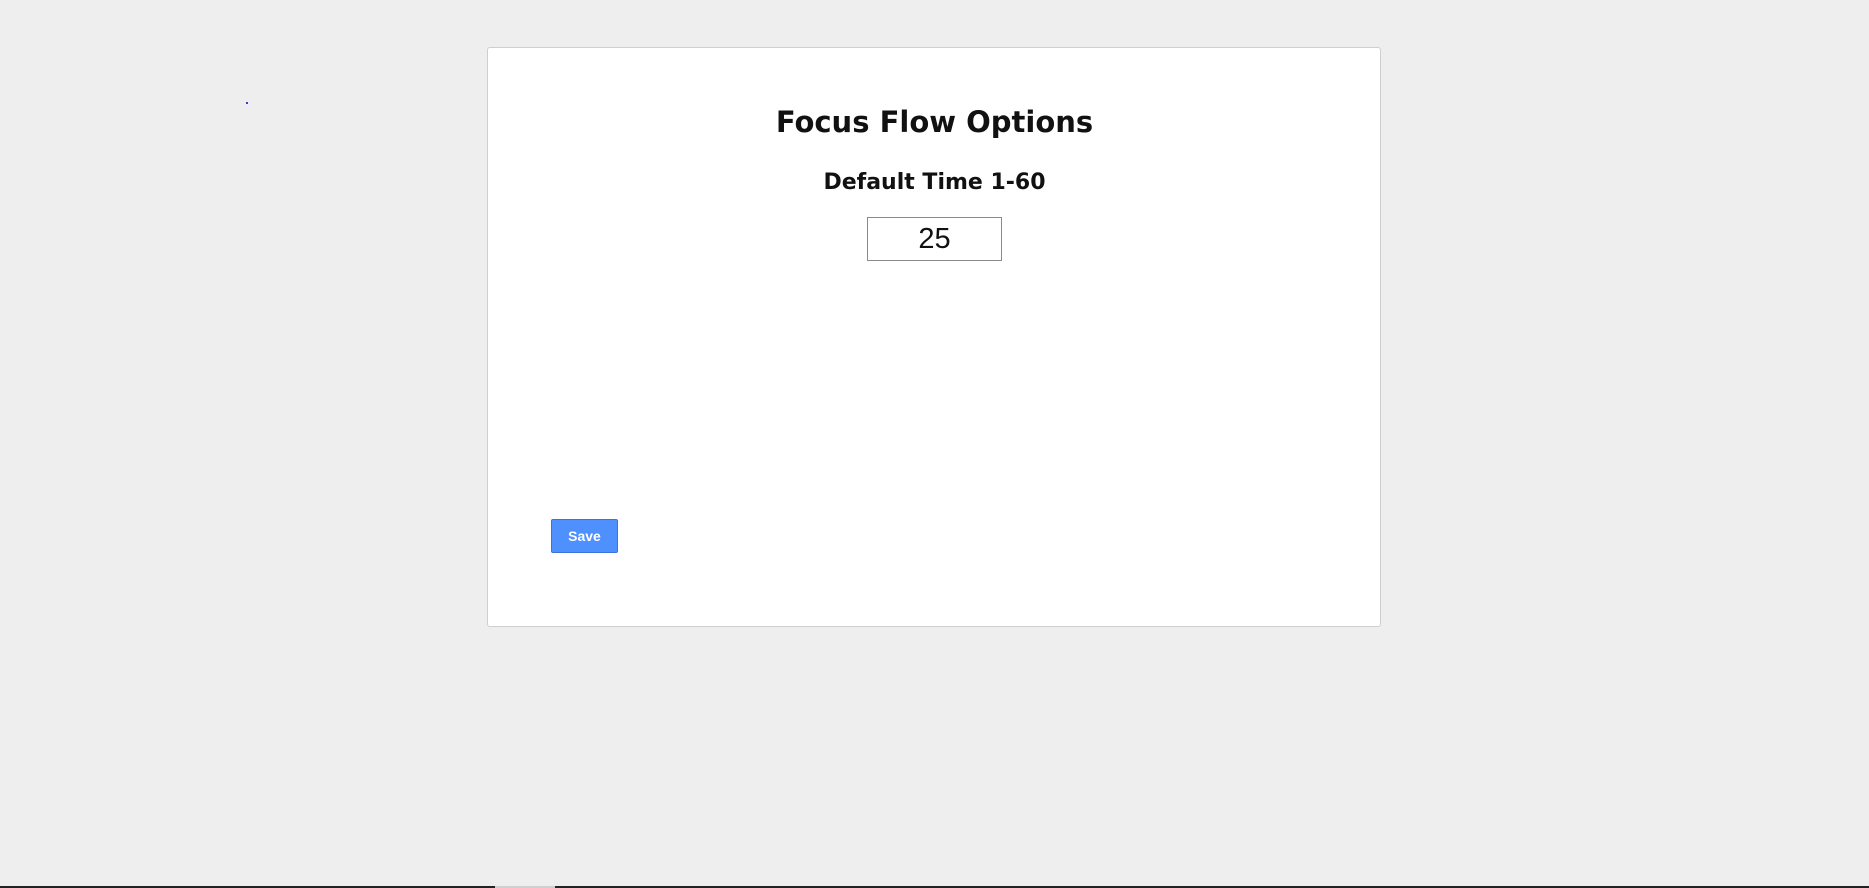 Image resolution: width=1869 pixels, height=888 pixels. What do you see at coordinates (584, 536) in the screenshot?
I see `save-button: Save` at bounding box center [584, 536].